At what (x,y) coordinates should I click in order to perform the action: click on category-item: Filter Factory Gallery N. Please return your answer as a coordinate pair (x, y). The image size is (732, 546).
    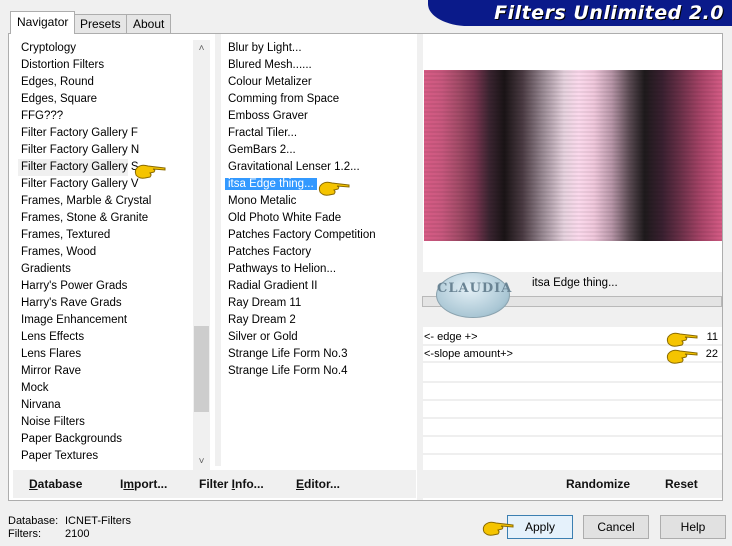
    Looking at the image, I should click on (108, 150).